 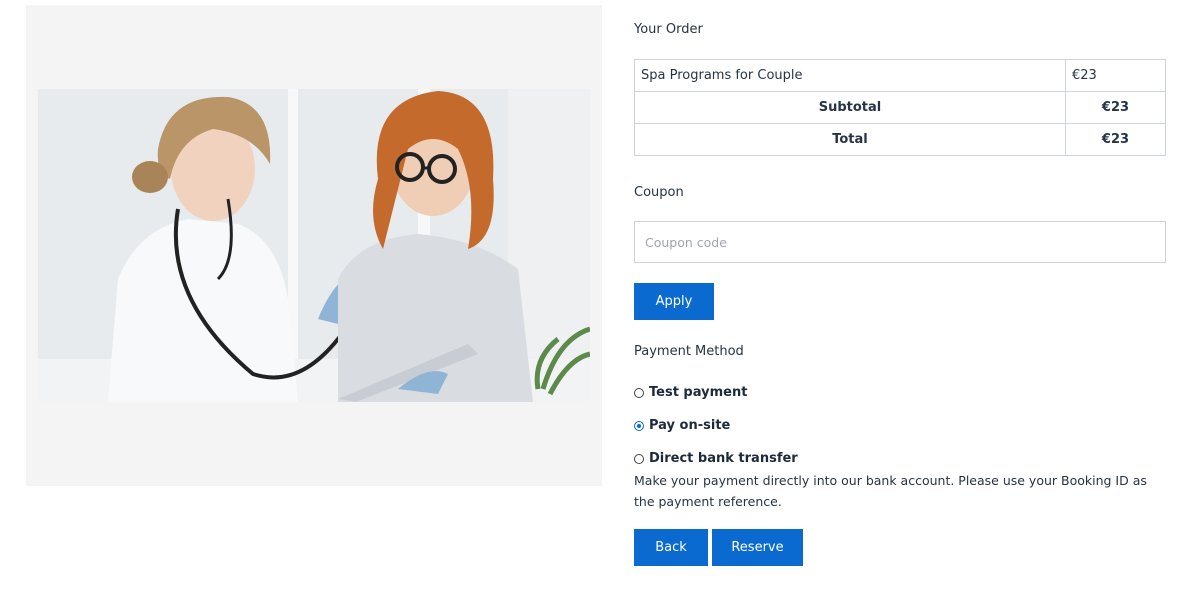 What do you see at coordinates (723, 458) in the screenshot?
I see `payment-option-label: Direct bank transfer` at bounding box center [723, 458].